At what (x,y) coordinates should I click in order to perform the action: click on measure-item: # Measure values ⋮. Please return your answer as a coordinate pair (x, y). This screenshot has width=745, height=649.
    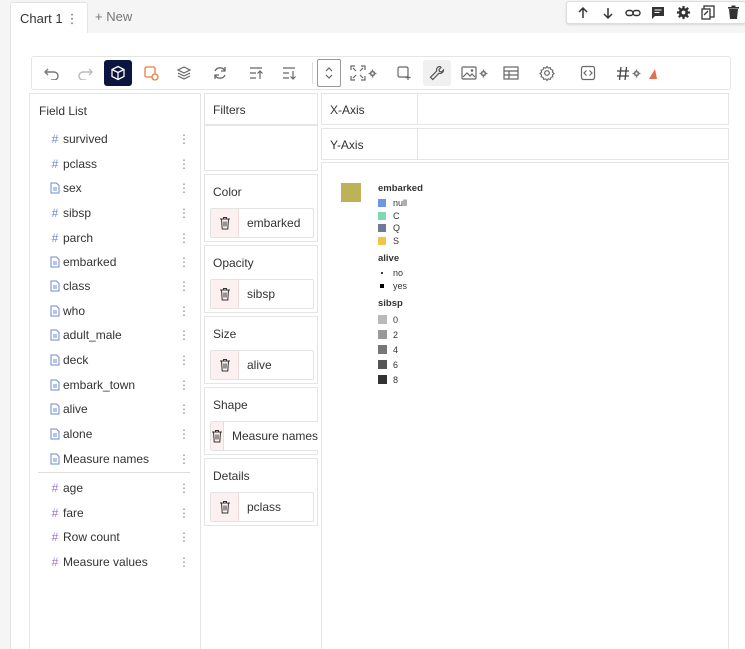
    Looking at the image, I should click on (114, 562).